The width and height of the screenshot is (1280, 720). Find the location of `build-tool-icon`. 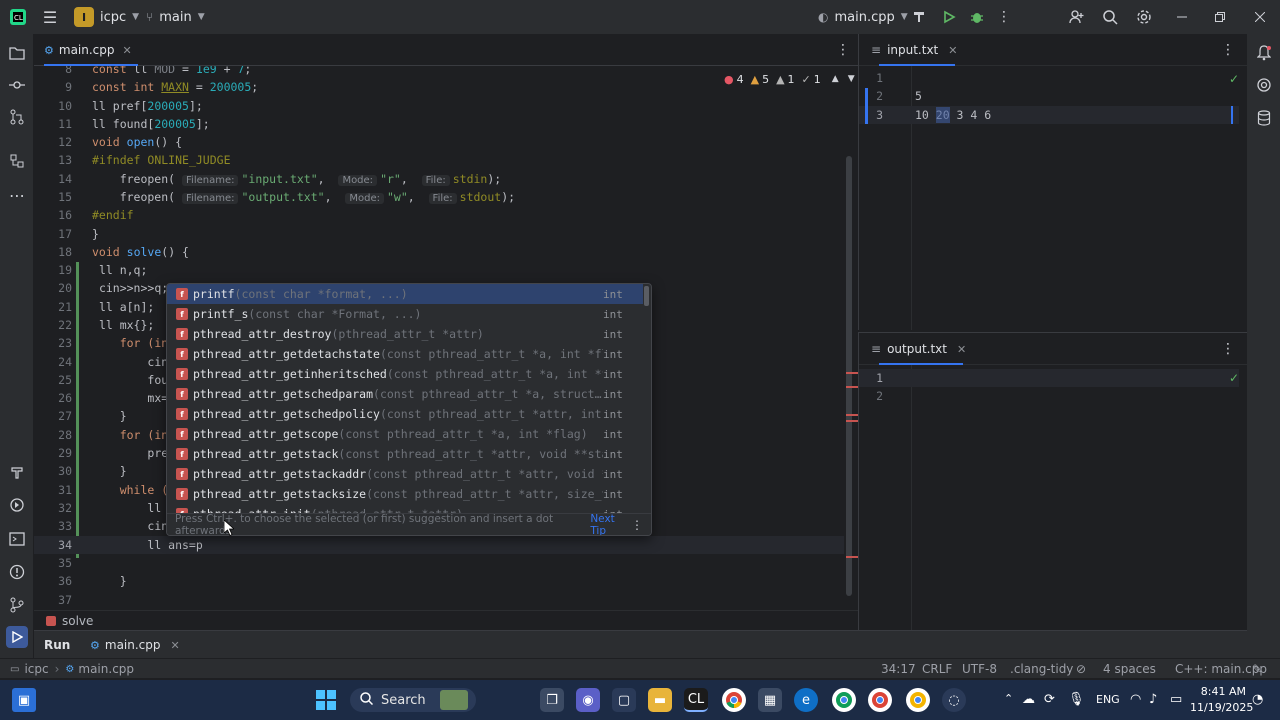

build-tool-icon is located at coordinates (17, 473).